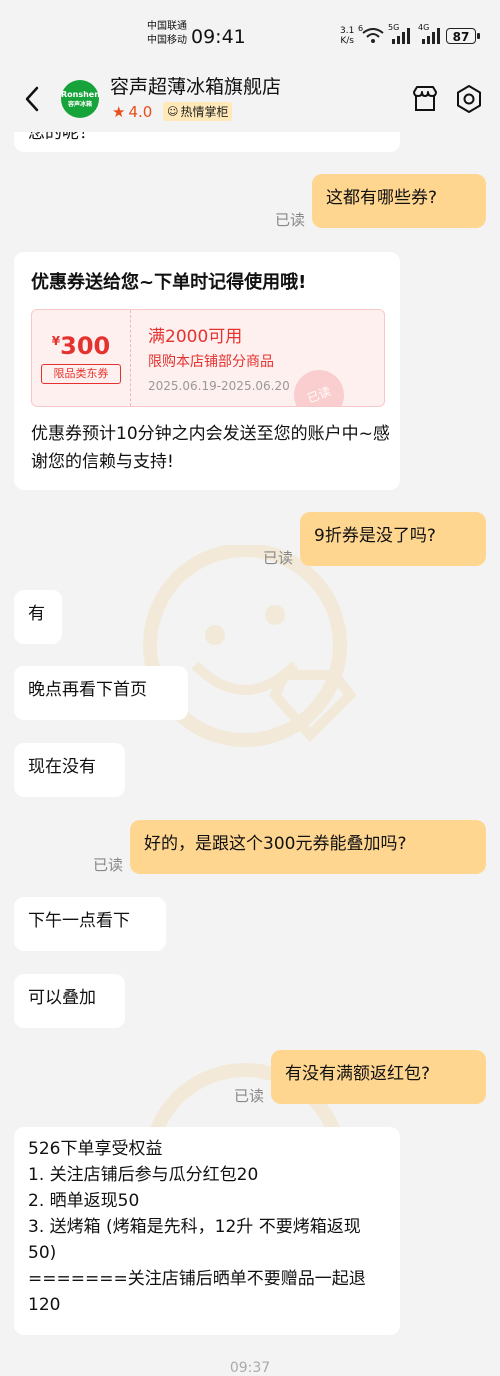 The image size is (500, 1376). Describe the element at coordinates (33, 99) in the screenshot. I see `back-arrow-icon` at that location.